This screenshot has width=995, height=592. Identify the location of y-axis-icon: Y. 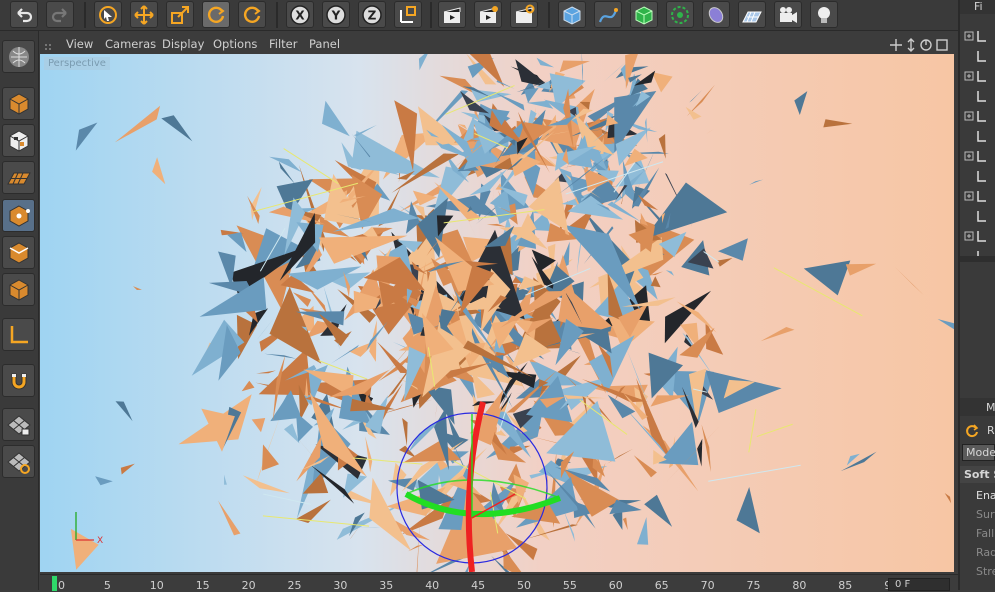
(336, 15).